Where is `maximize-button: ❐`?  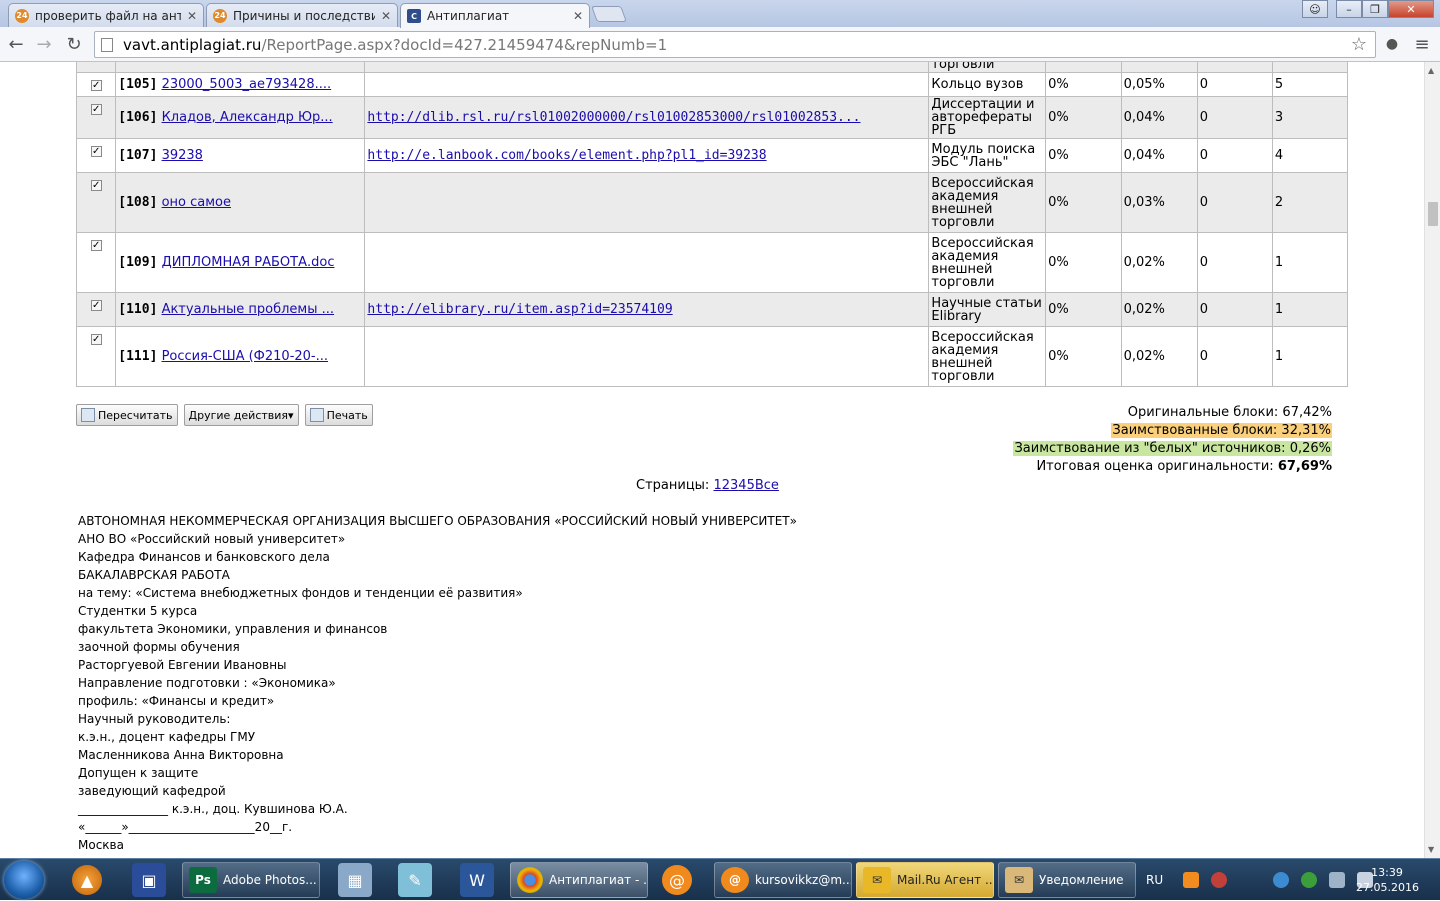 maximize-button: ❐ is located at coordinates (1375, 9).